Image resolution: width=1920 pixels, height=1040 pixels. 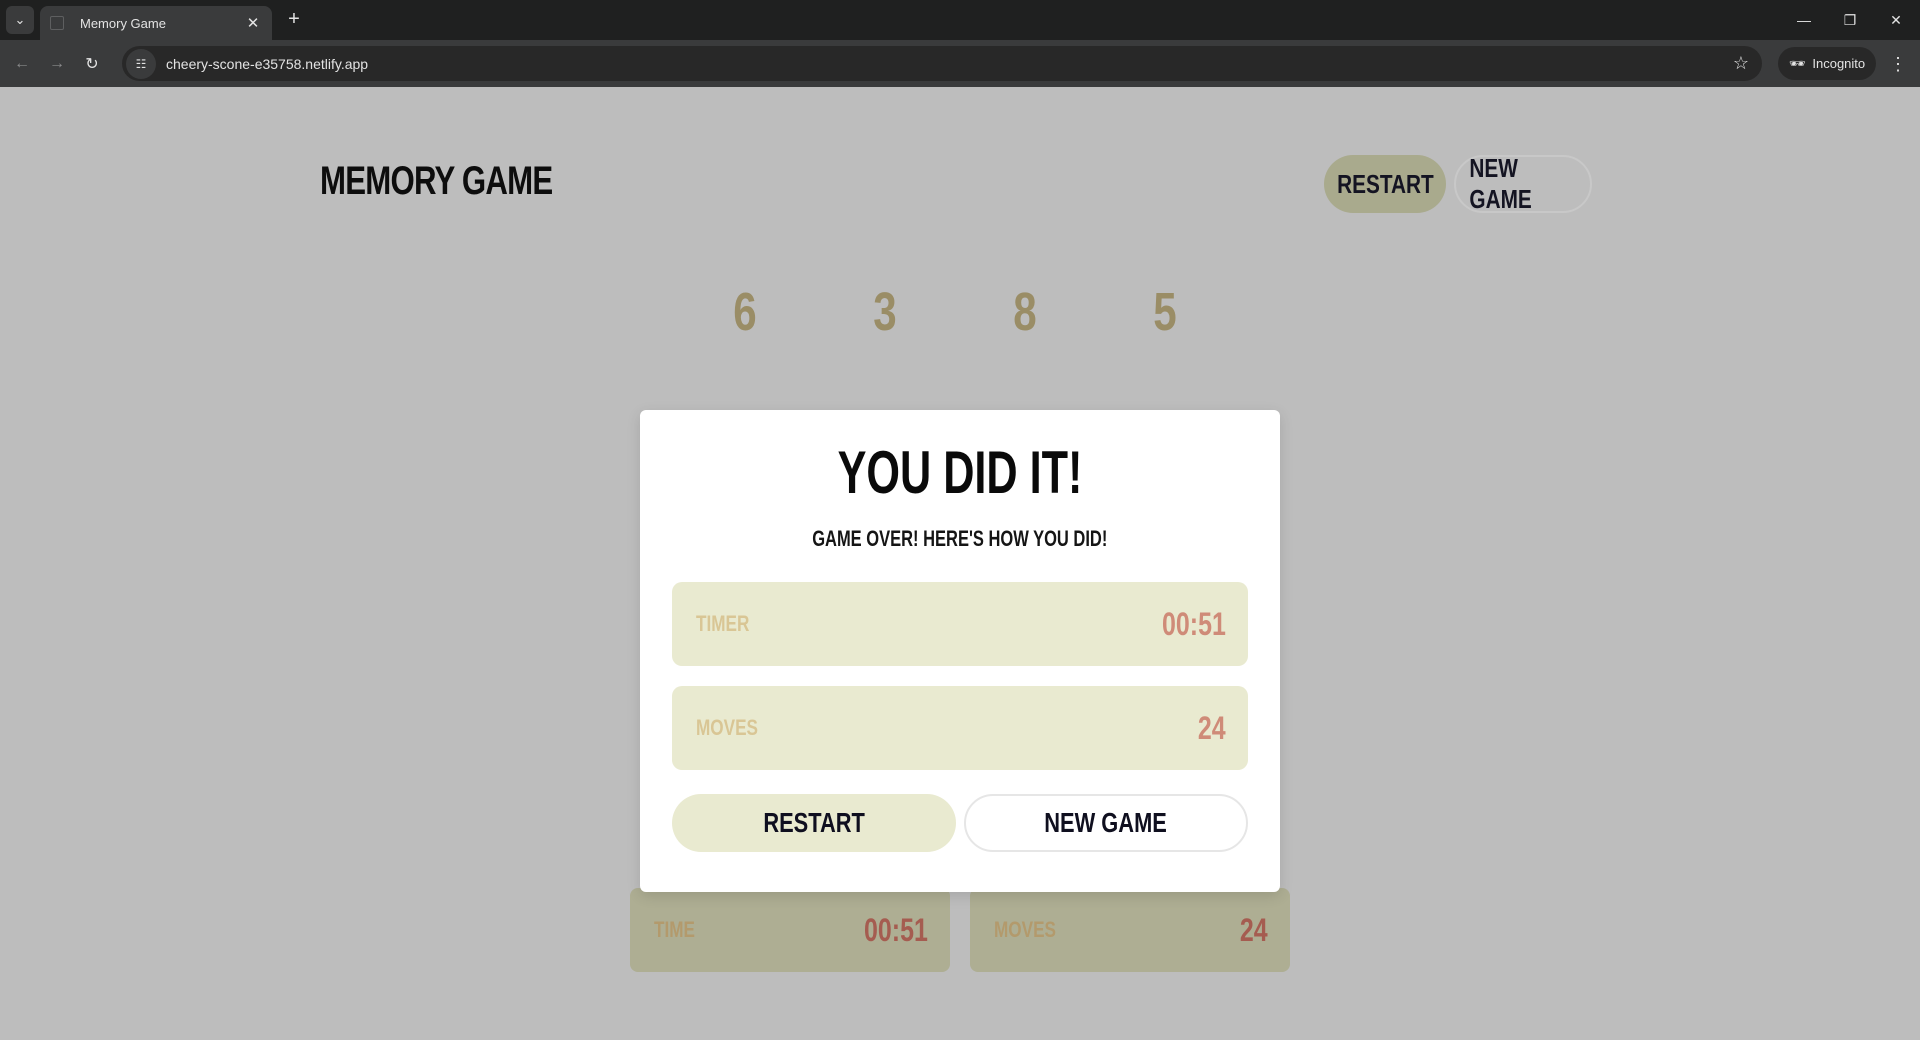 What do you see at coordinates (1896, 20) in the screenshot?
I see `close-window-button: ✕` at bounding box center [1896, 20].